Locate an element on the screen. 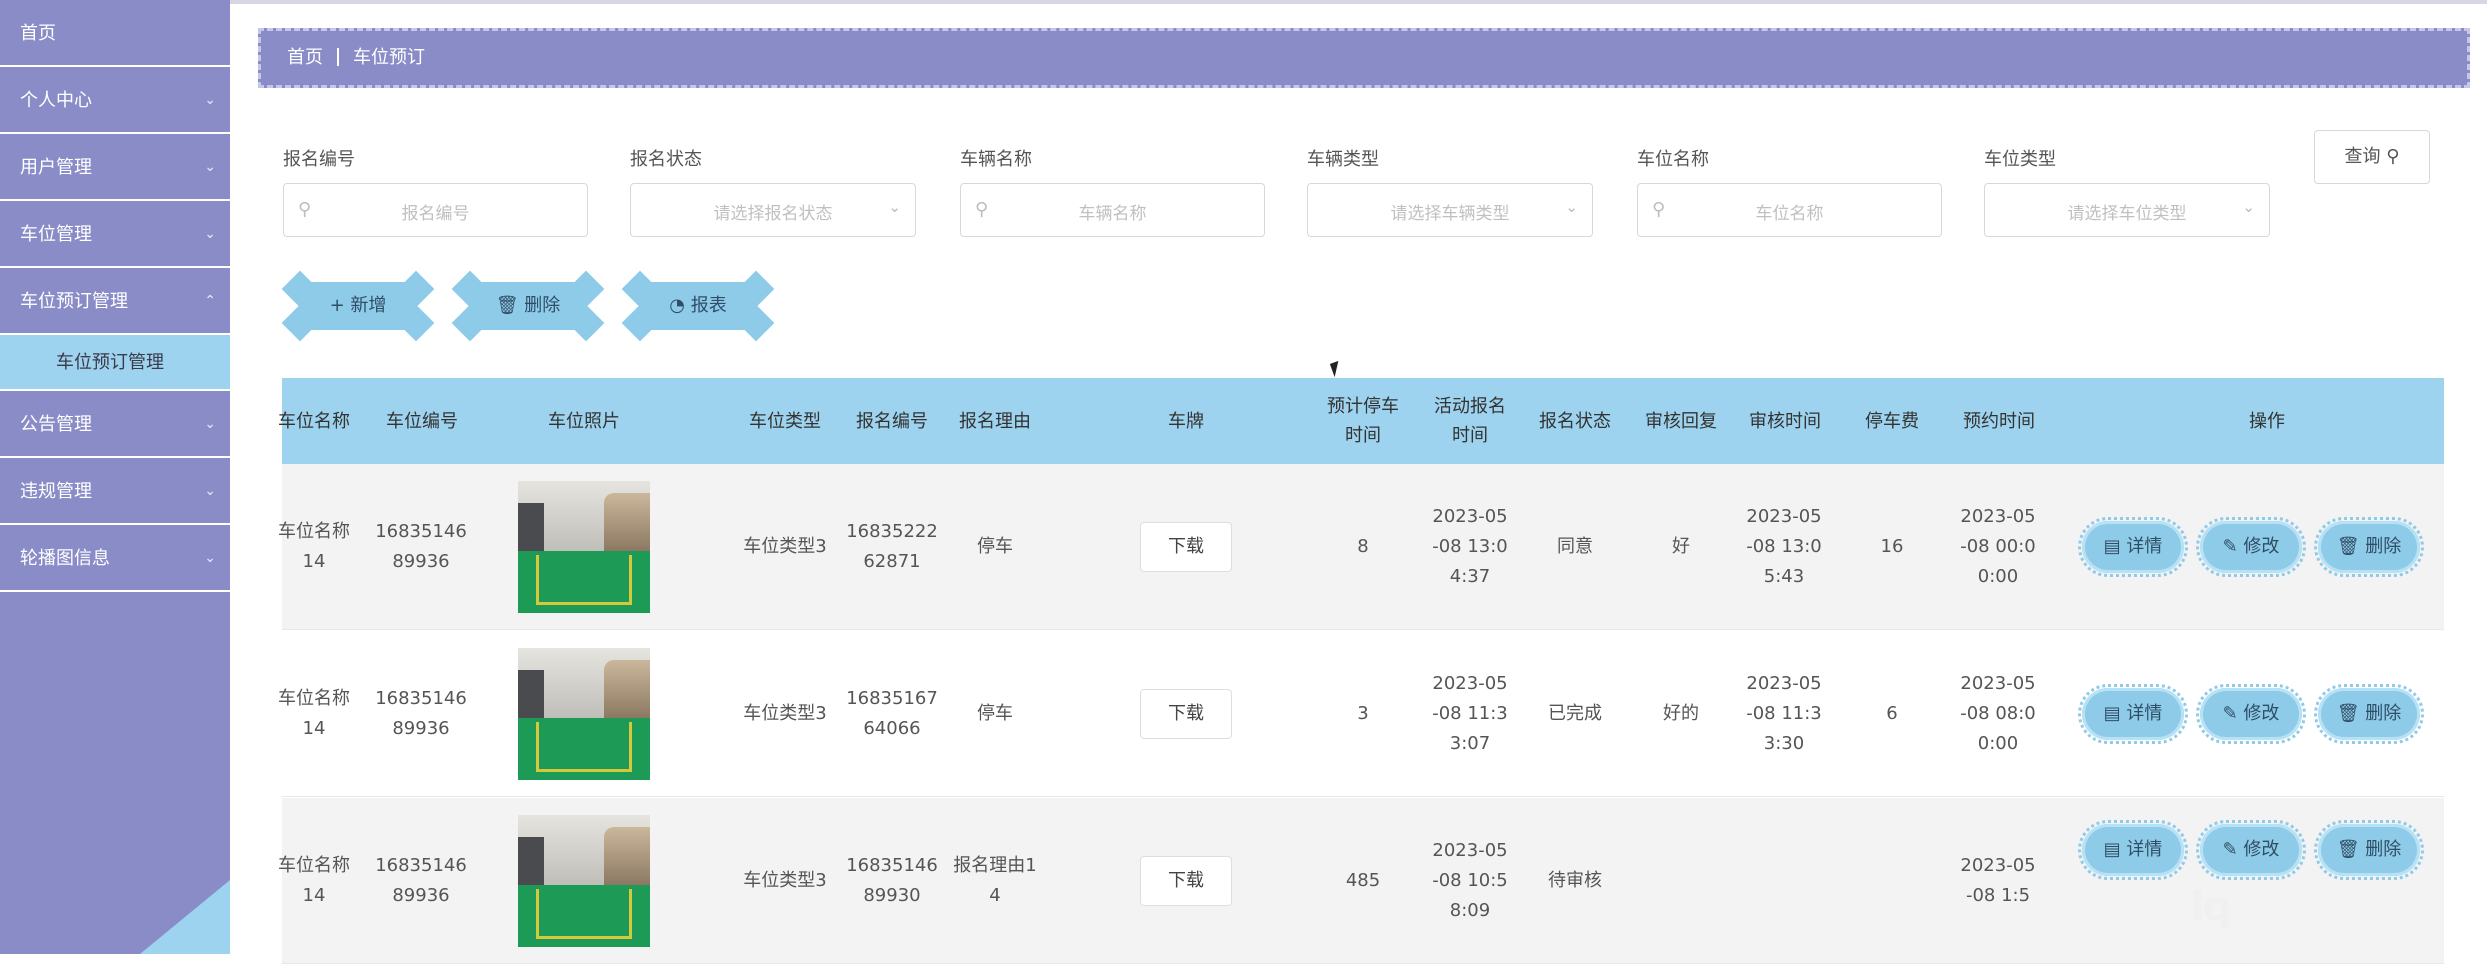 This screenshot has height=964, width=2487. label-vehicle-name: 车辆名称 is located at coordinates (996, 159).